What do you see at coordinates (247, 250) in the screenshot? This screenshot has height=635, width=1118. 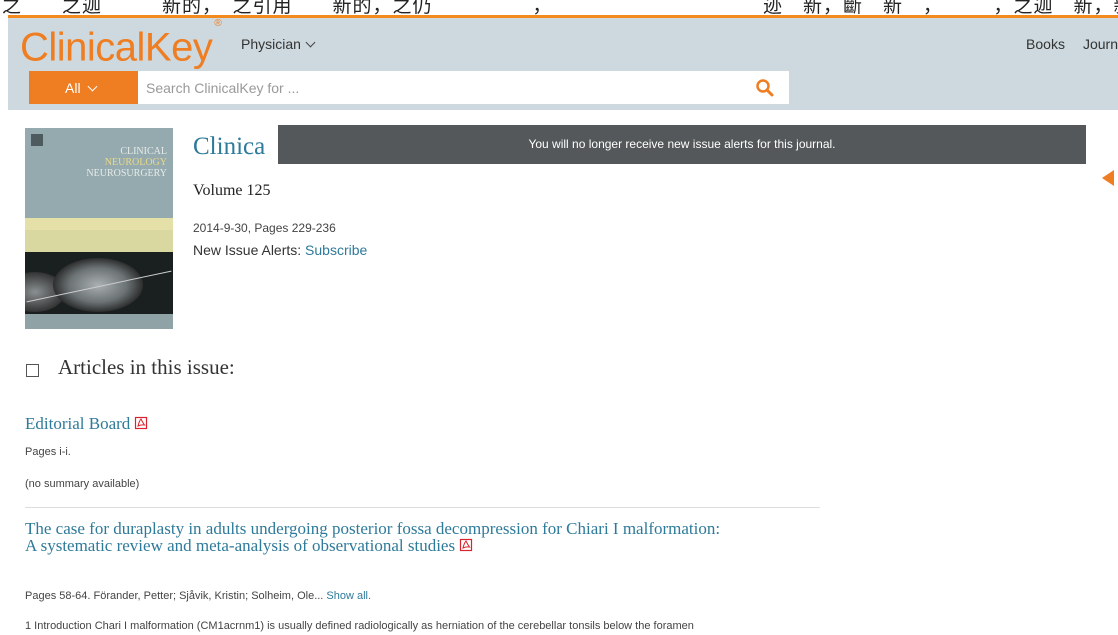 I see `alerts-label: New Issue Alerts:` at bounding box center [247, 250].